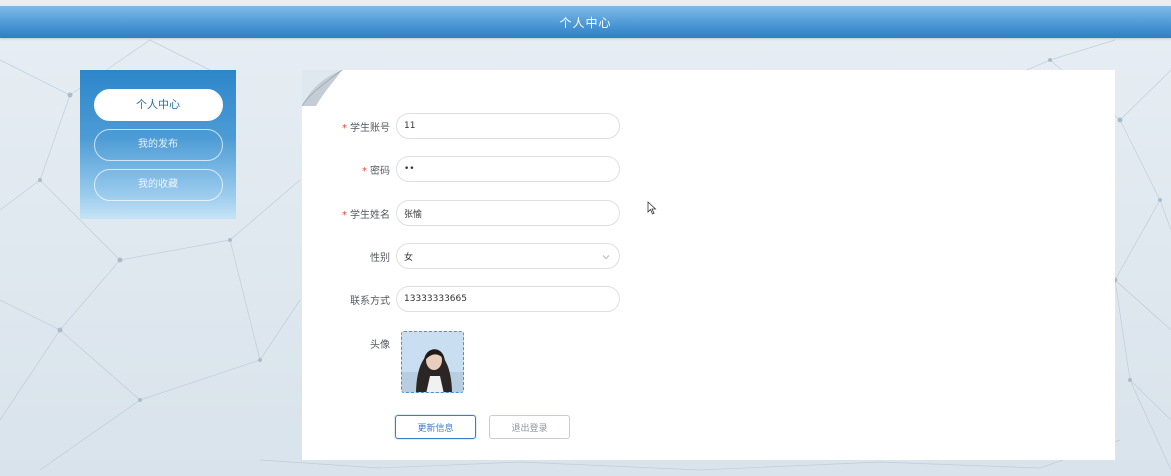  I want to click on contact-row: 联系方式, so click(461, 299).